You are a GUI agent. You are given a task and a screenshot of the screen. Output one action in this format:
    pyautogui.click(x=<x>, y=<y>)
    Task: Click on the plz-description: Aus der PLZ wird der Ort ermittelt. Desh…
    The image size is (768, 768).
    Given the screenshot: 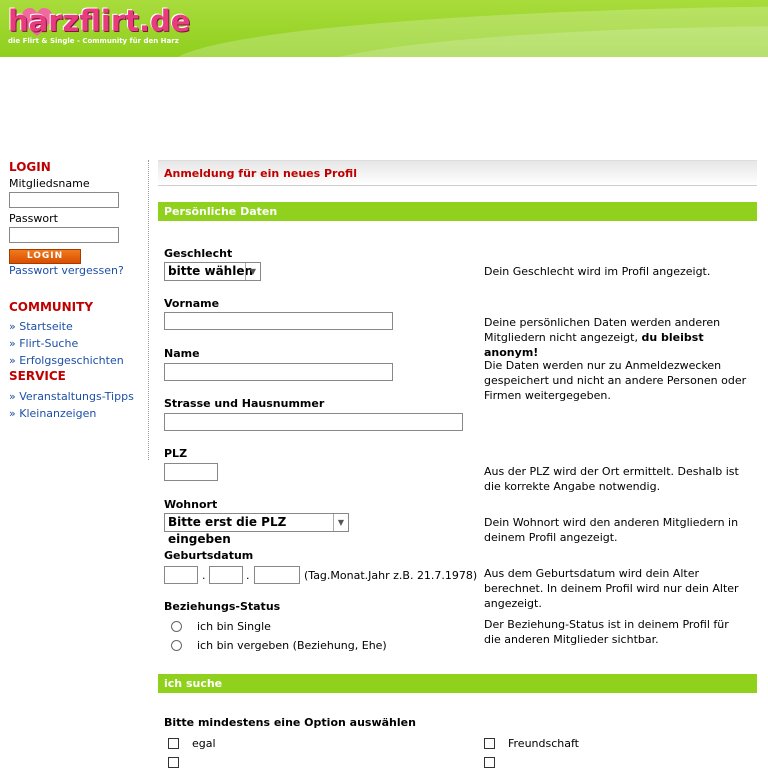 What is the action you would take?
    pyautogui.click(x=611, y=479)
    